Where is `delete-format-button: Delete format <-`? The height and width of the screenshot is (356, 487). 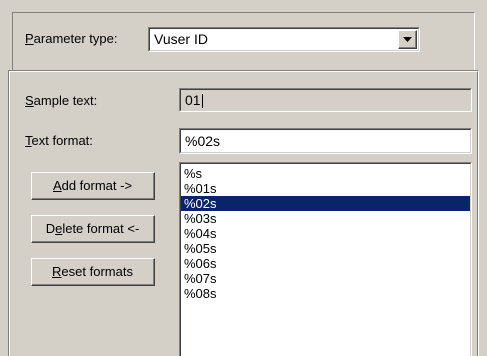 delete-format-button: Delete format <- is located at coordinates (93, 229).